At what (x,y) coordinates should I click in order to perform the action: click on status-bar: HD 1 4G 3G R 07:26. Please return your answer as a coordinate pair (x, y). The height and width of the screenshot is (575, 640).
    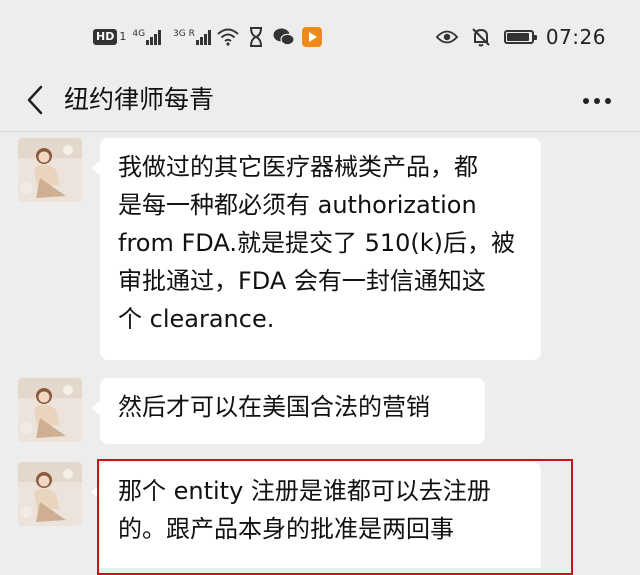
    Looking at the image, I should click on (320, 35).